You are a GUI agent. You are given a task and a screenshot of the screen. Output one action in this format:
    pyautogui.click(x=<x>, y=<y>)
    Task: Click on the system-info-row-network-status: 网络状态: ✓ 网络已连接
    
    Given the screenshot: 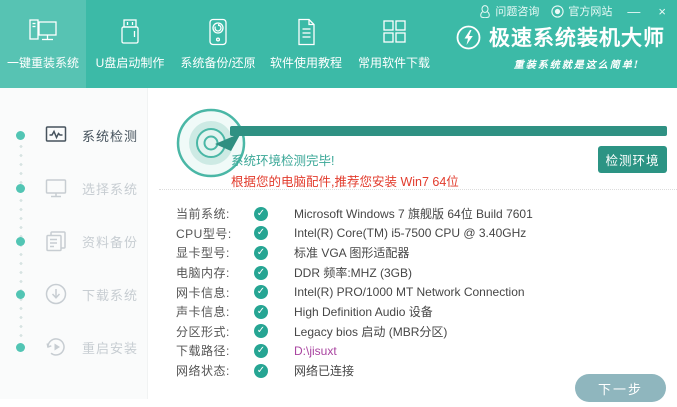 What is the action you would take?
    pyautogui.click(x=354, y=371)
    